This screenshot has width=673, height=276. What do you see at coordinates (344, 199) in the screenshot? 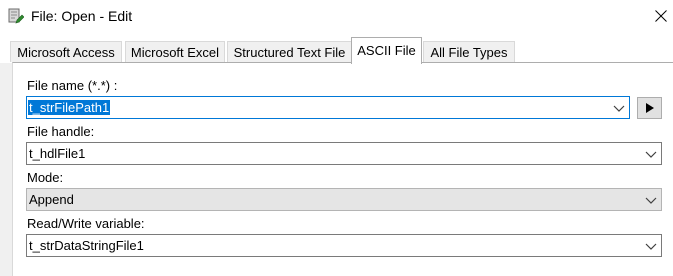
I see `mode-dropdown: Append` at bounding box center [344, 199].